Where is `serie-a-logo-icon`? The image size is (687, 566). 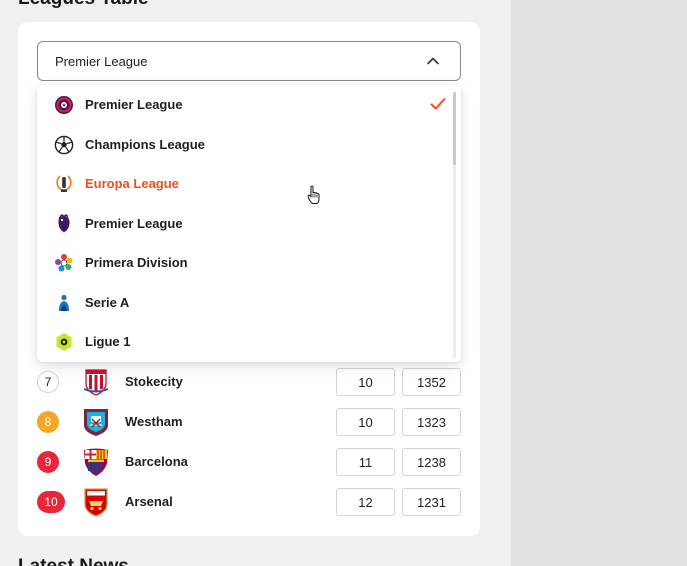
serie-a-logo-icon is located at coordinates (64, 303).